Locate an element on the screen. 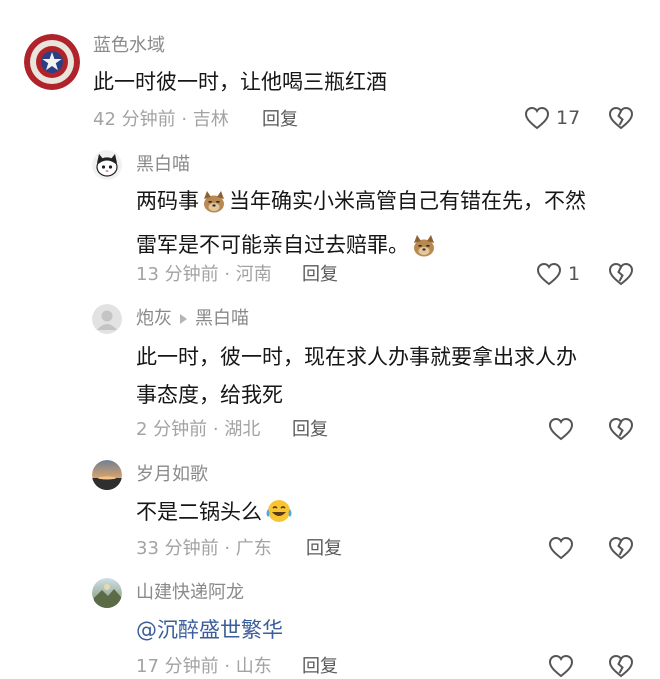 The width and height of the screenshot is (660, 679). comment-time-location: 33 分钟前 · 广东 is located at coordinates (204, 548).